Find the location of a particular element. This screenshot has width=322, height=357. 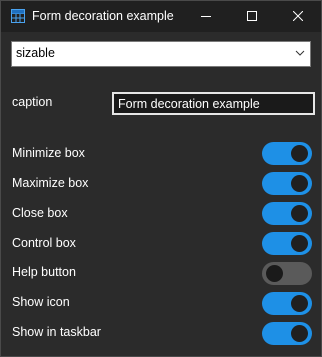

caption-label: caption is located at coordinates (32, 102).